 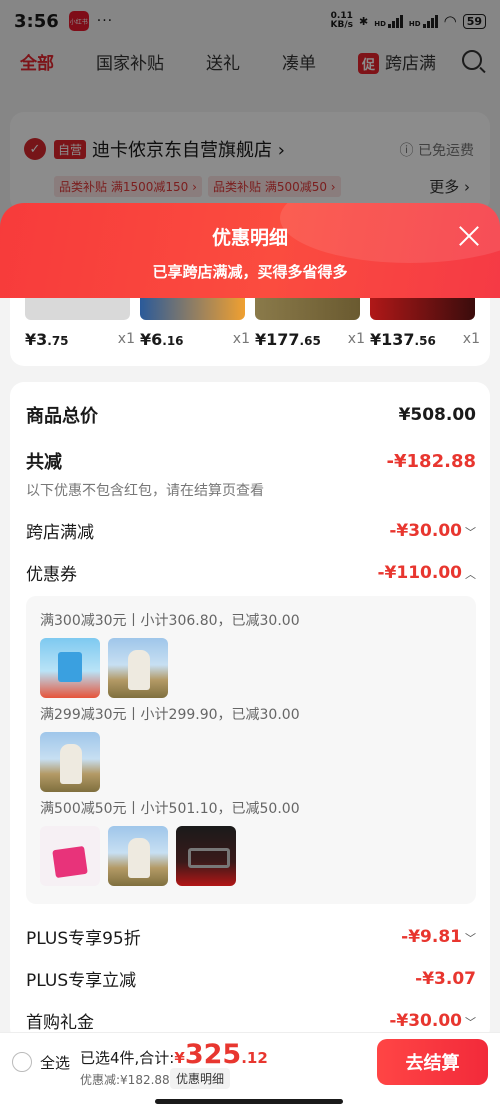 I want to click on plus-95-label: PLUS专享95折, so click(x=83, y=939).